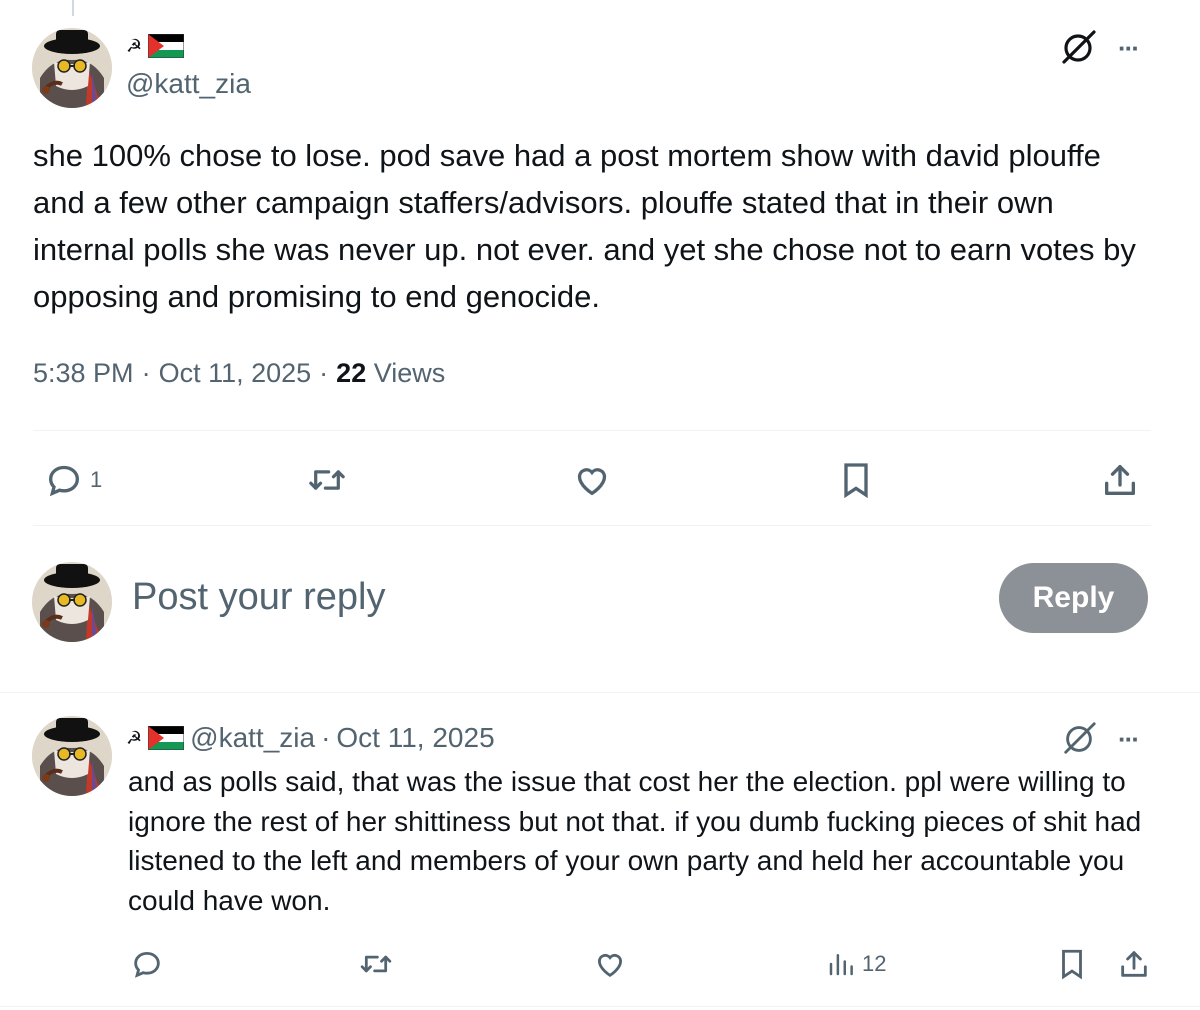 This screenshot has height=1010, width=1200. I want to click on reply-input: Post your reply, so click(258, 597).